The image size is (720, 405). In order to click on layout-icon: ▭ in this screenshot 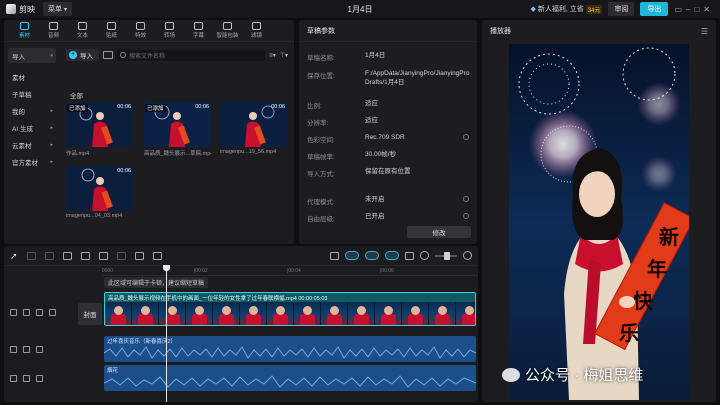, I will do `click(680, 9)`.